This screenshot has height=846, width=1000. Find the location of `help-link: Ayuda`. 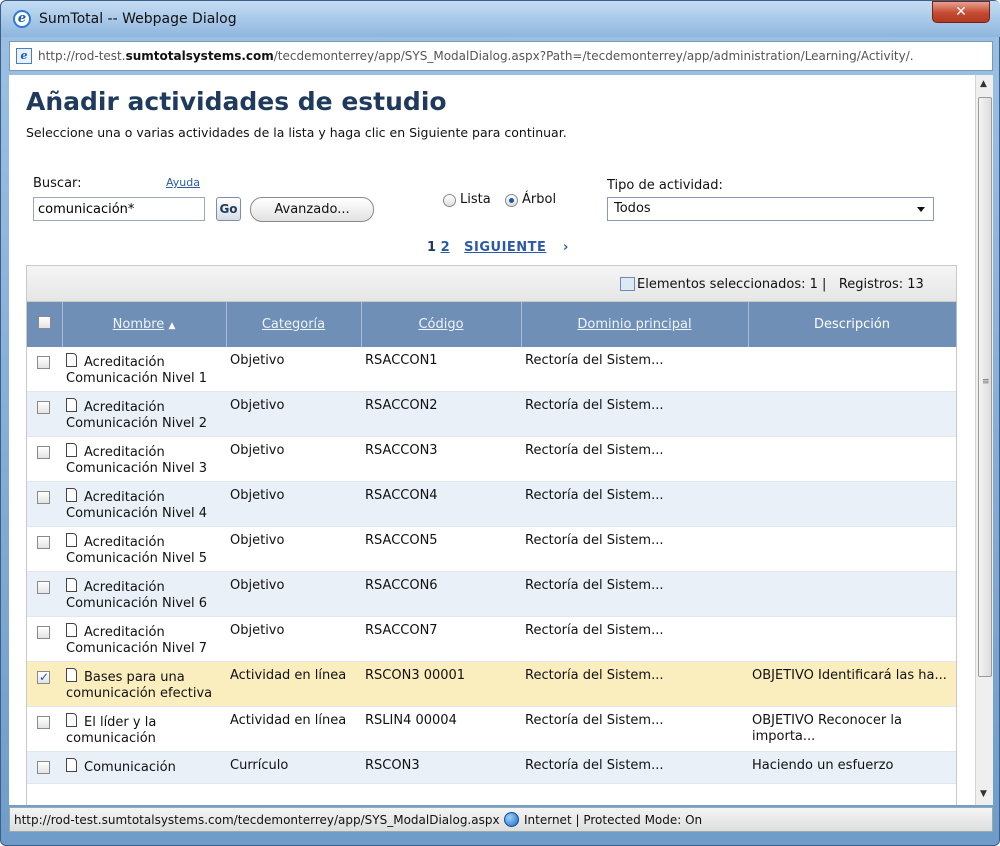

help-link: Ayuda is located at coordinates (183, 182).